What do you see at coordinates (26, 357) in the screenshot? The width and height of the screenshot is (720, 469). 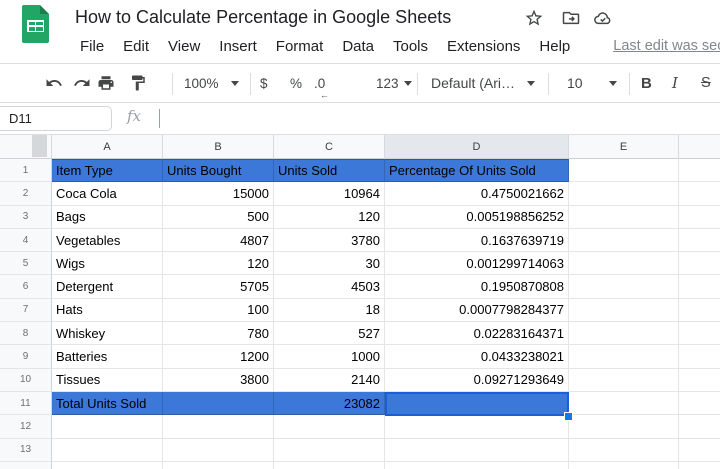 I see `row-header-9: 9` at bounding box center [26, 357].